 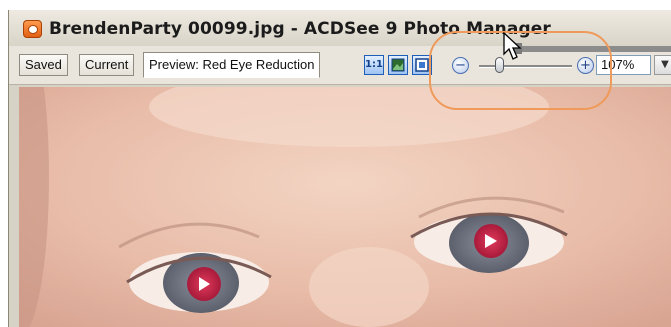 I want to click on acdsee-app-icon, so click(x=32, y=29).